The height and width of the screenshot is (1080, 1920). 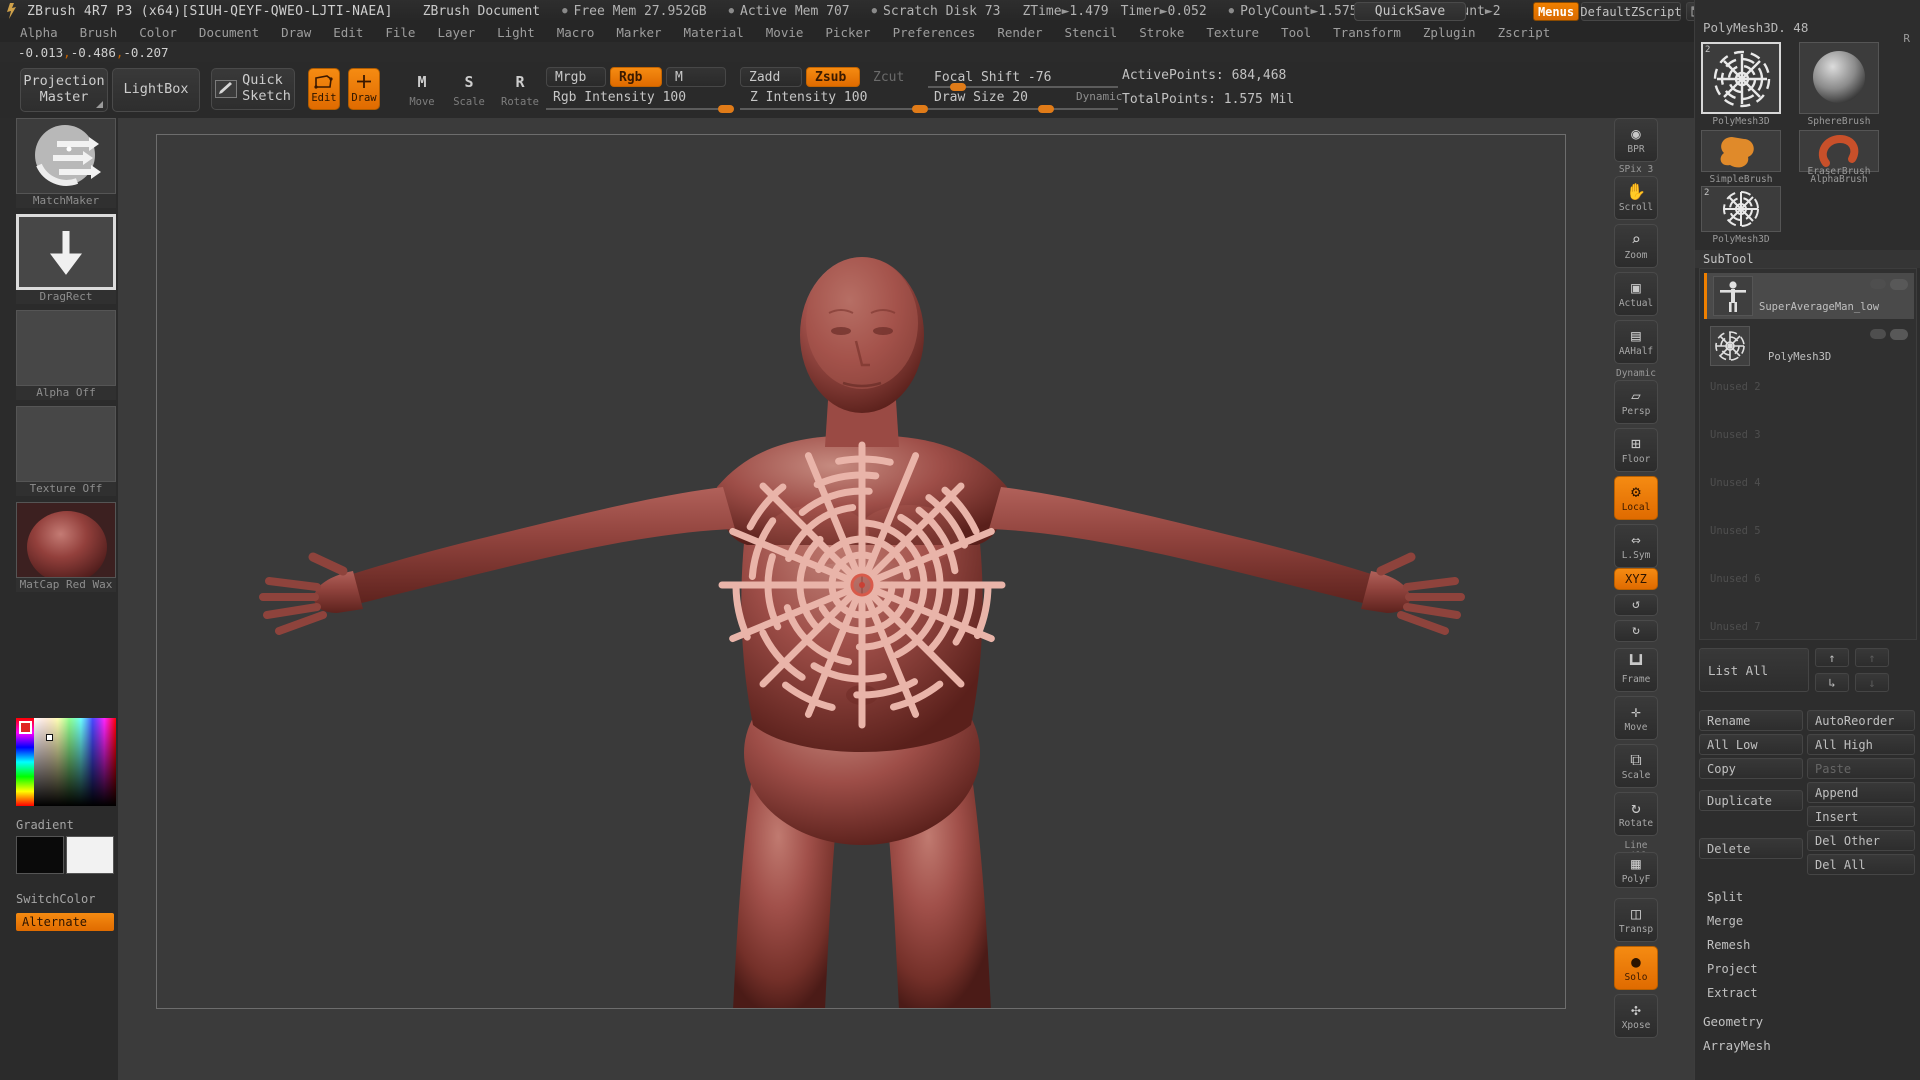 I want to click on zsub-button: Zsub, so click(x=833, y=77).